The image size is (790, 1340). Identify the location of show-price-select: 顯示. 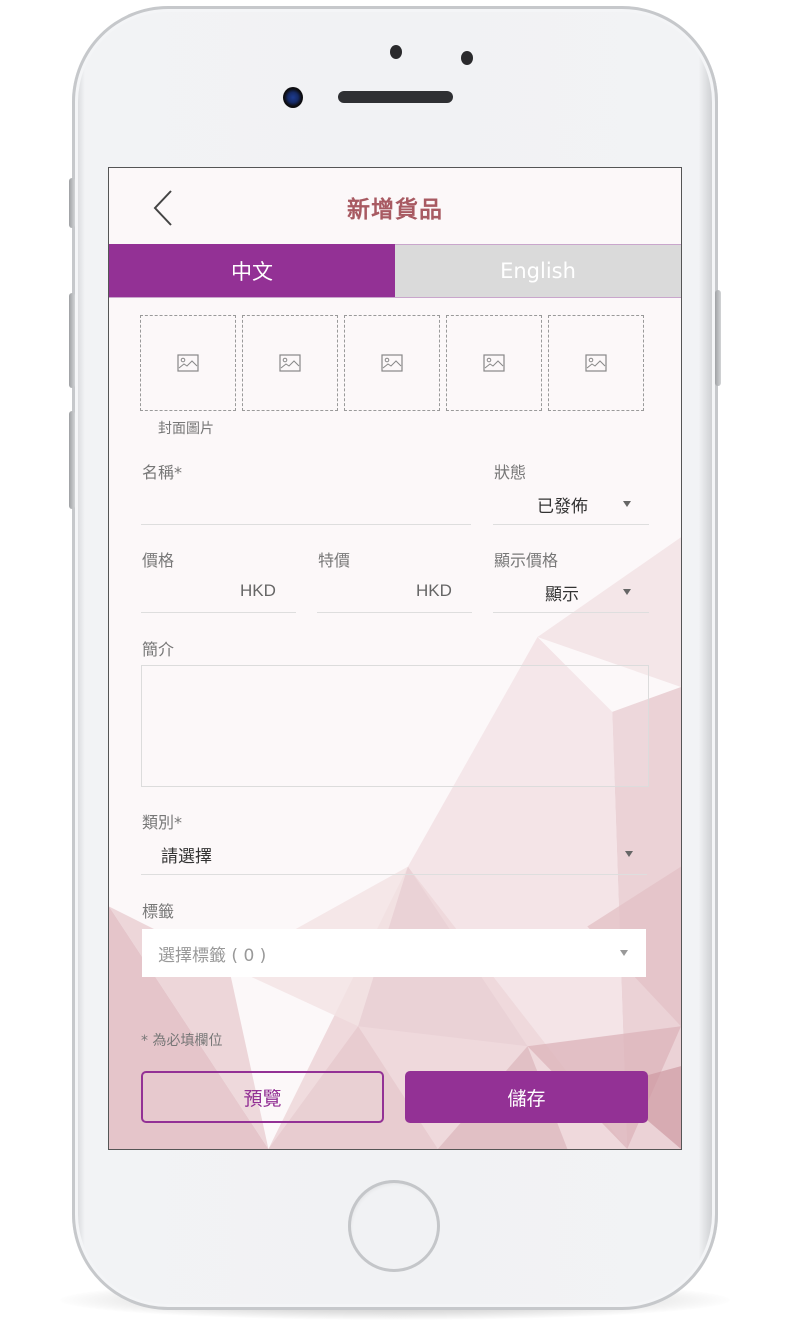
(571, 592).